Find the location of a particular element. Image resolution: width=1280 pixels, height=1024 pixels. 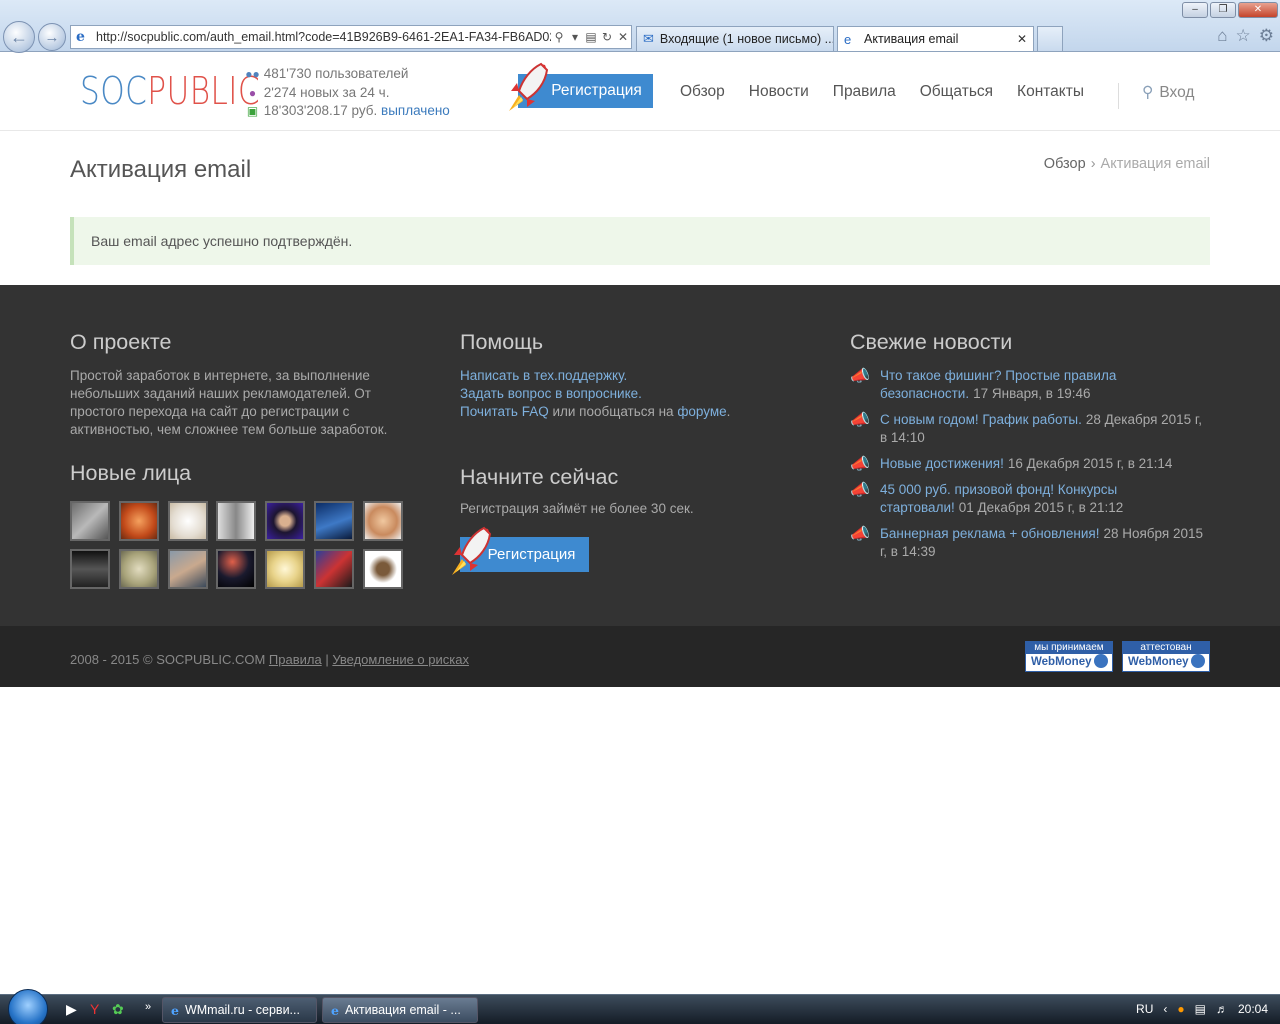

start-button is located at coordinates (28, 1006).